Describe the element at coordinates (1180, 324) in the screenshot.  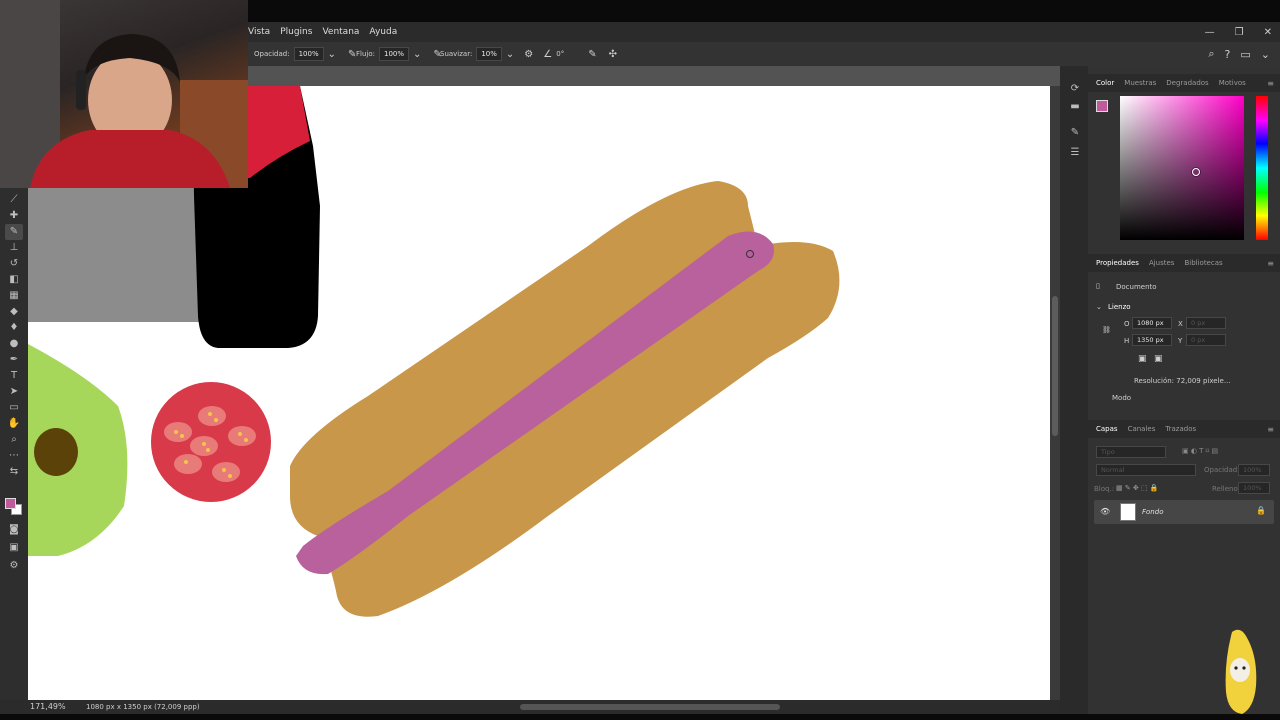
I see `x-label: X` at that location.